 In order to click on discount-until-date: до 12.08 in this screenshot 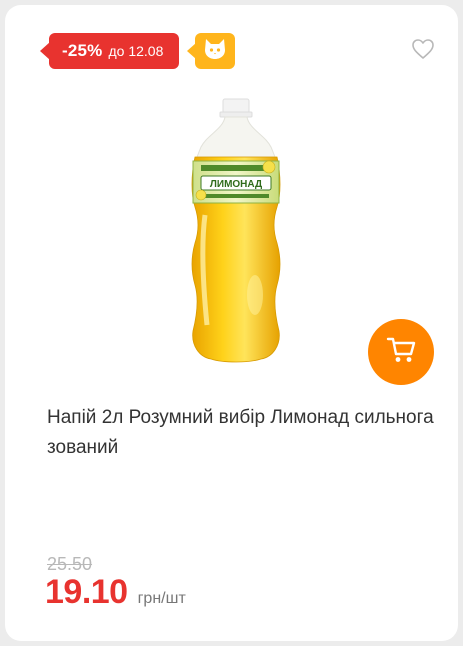, I will do `click(136, 51)`.